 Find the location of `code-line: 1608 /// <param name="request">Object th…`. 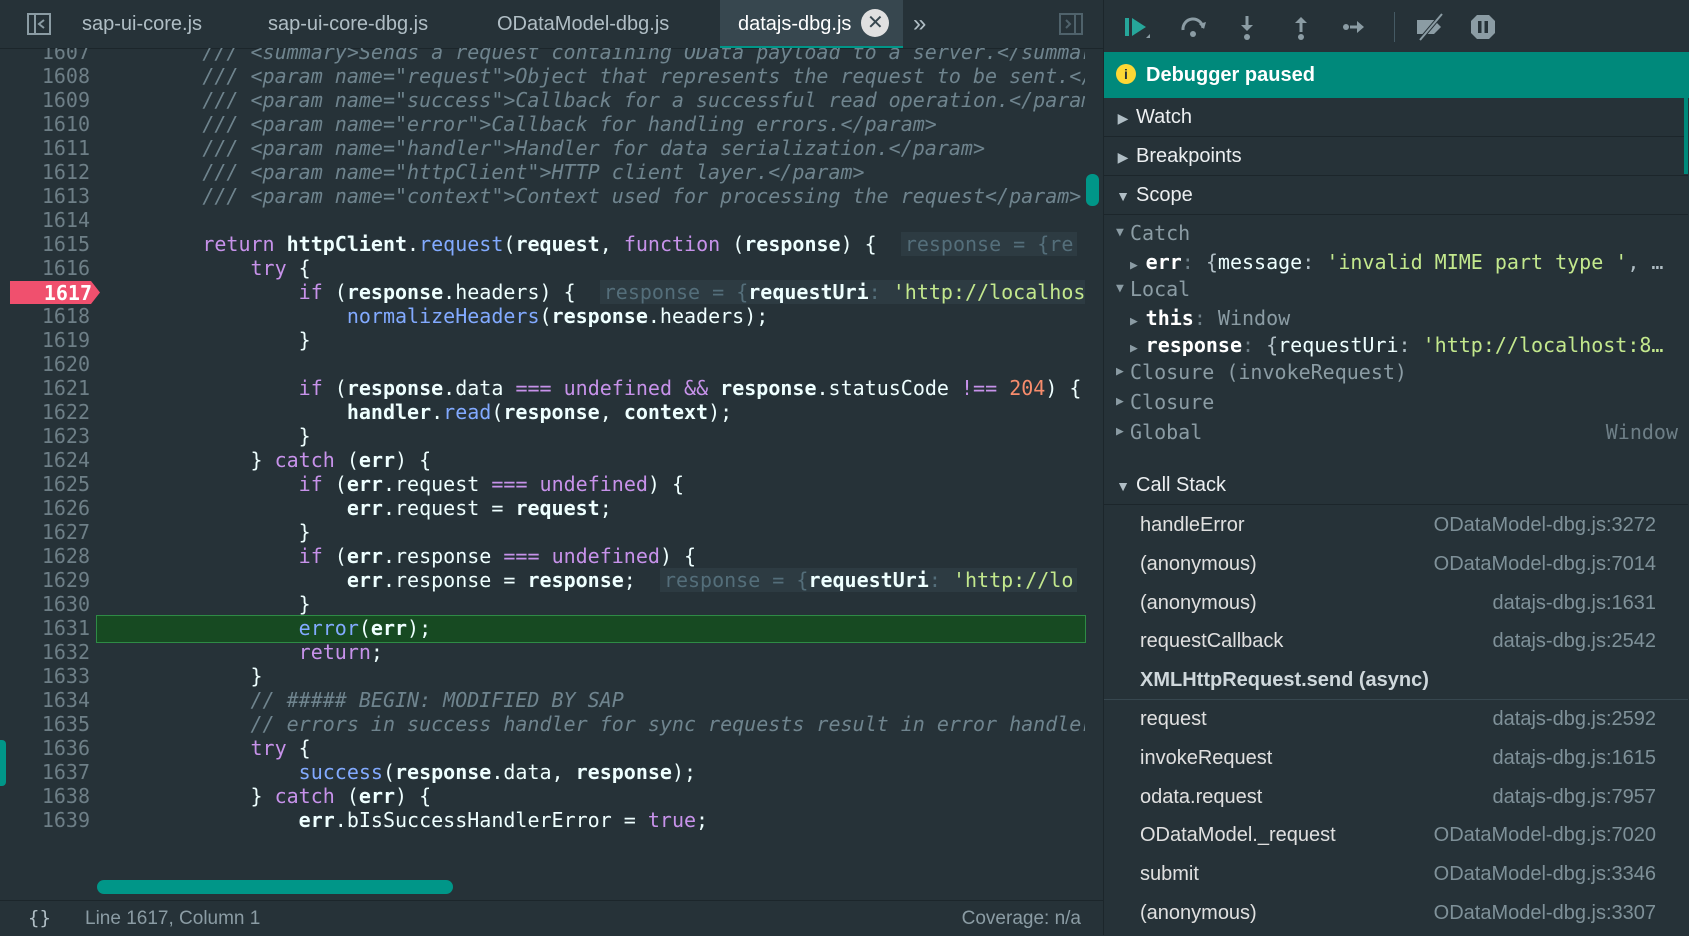

code-line: 1608 /// <param name="request">Object th… is located at coordinates (551, 77).